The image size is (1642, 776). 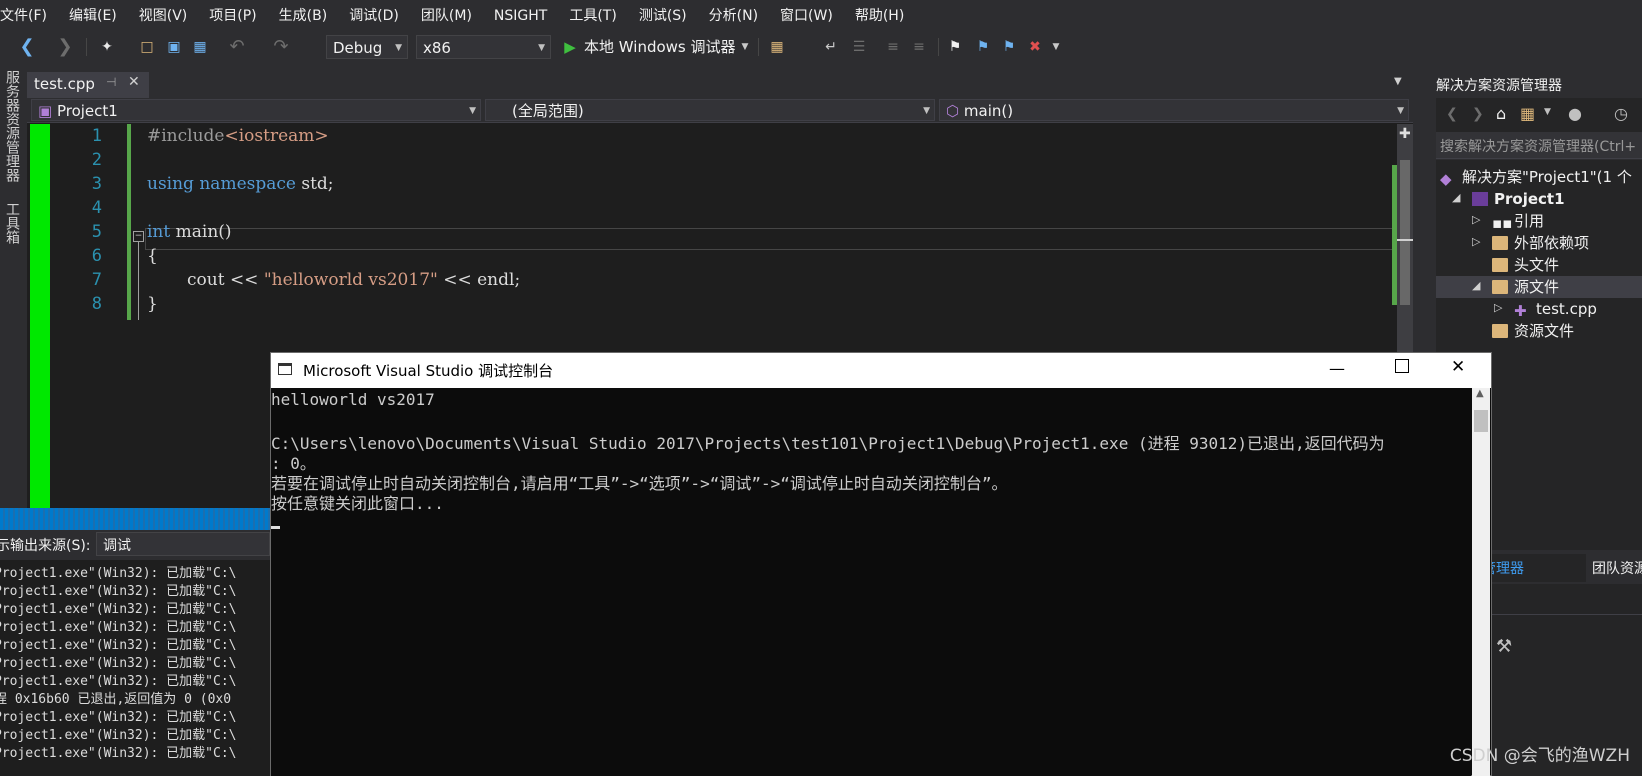 I want to click on output-toolbar: 示输出来源(S): 调试, so click(x=135, y=544).